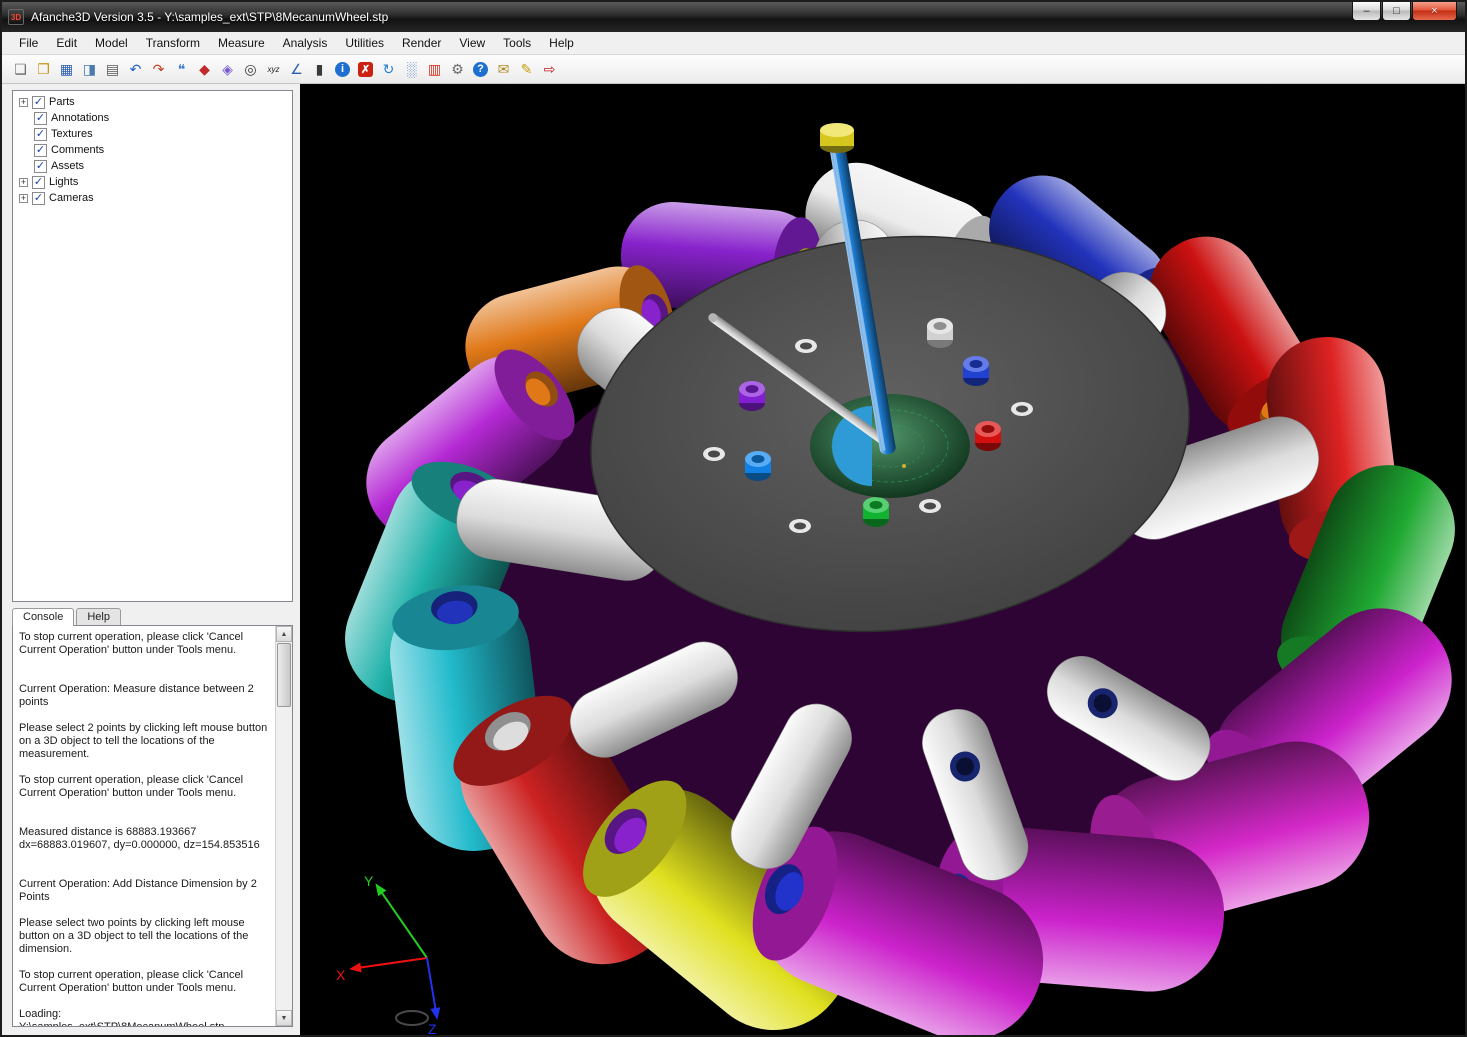 Image resolution: width=1467 pixels, height=1037 pixels. What do you see at coordinates (152, 166) in the screenshot?
I see `tree-item-assets: ✓ Assets` at bounding box center [152, 166].